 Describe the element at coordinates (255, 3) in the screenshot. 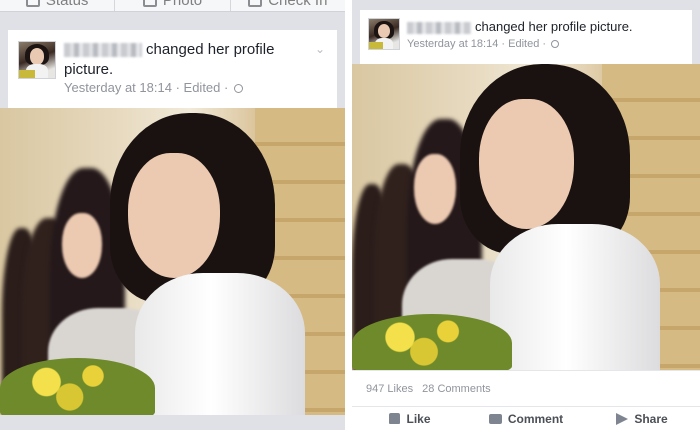

I see `checkin-icon` at that location.